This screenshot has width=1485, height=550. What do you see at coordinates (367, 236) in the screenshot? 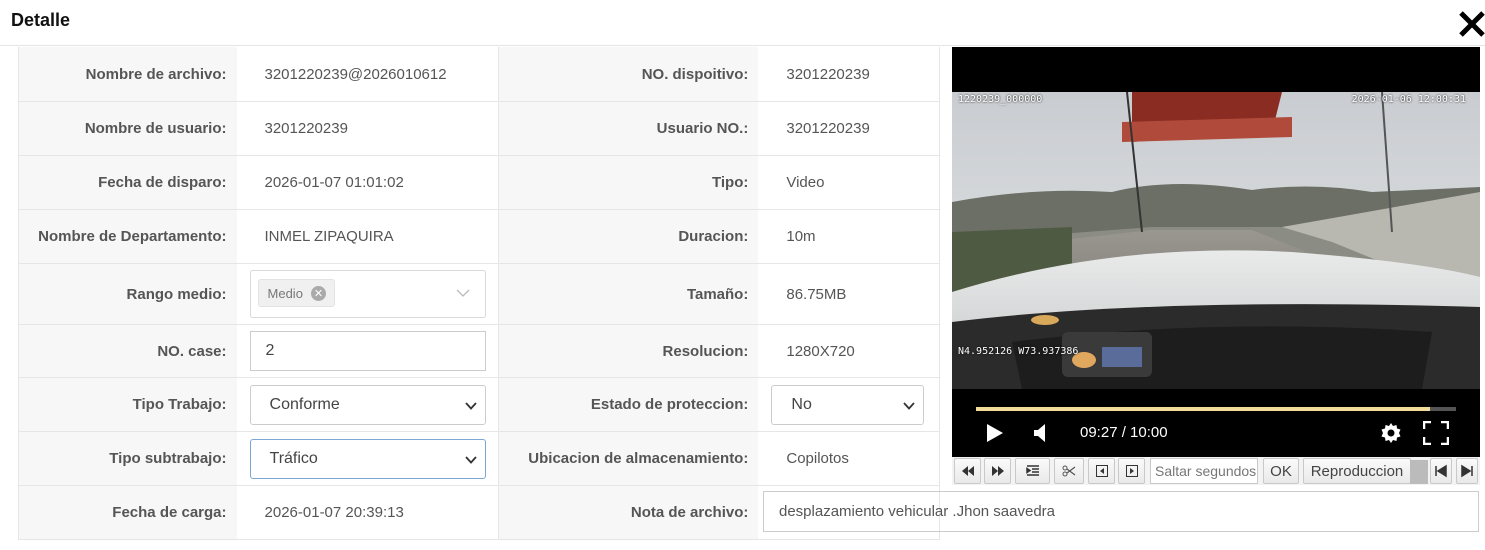
I see `field-value-department: INMEL ZIPAQUIRA` at bounding box center [367, 236].